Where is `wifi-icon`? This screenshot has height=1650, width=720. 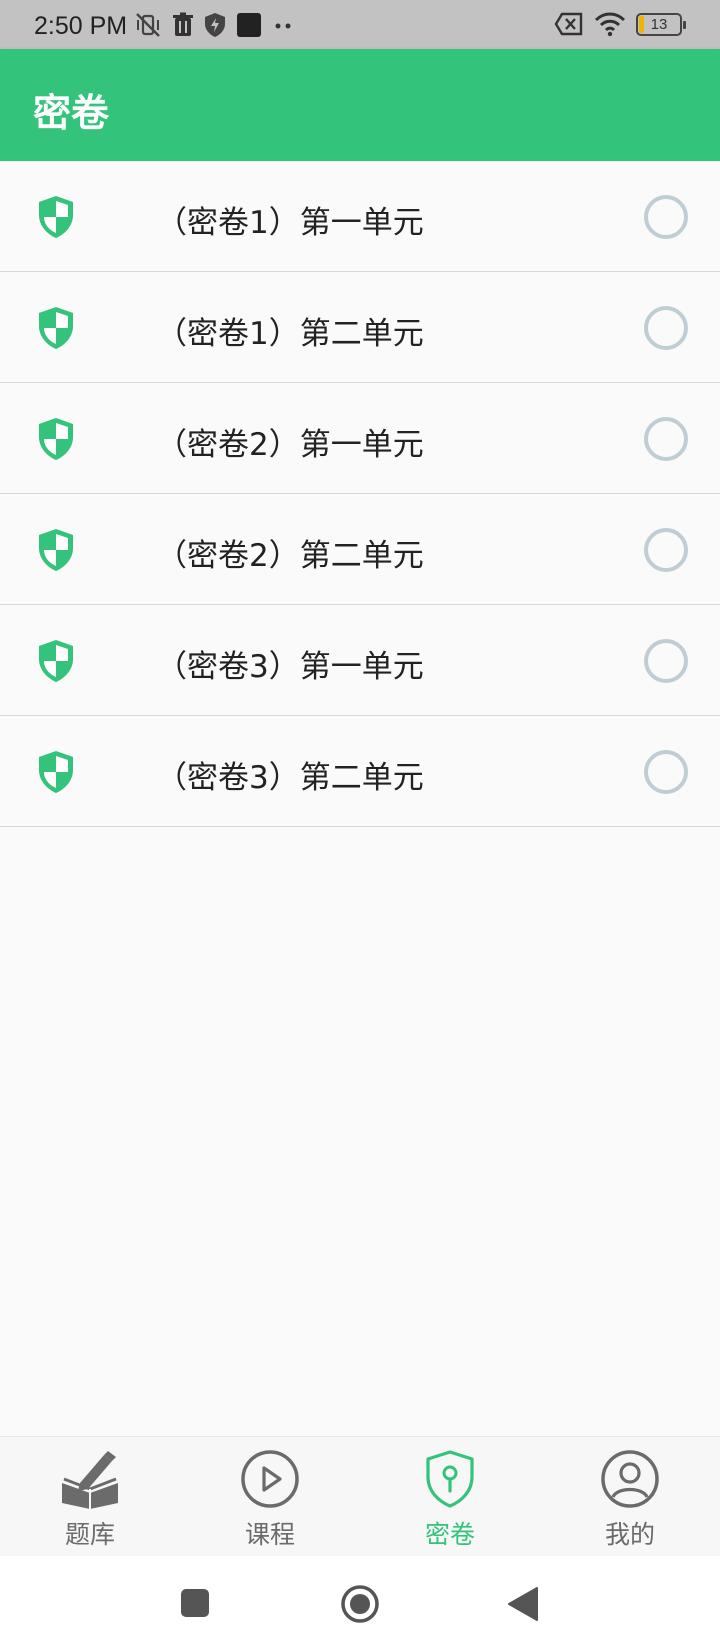 wifi-icon is located at coordinates (610, 24).